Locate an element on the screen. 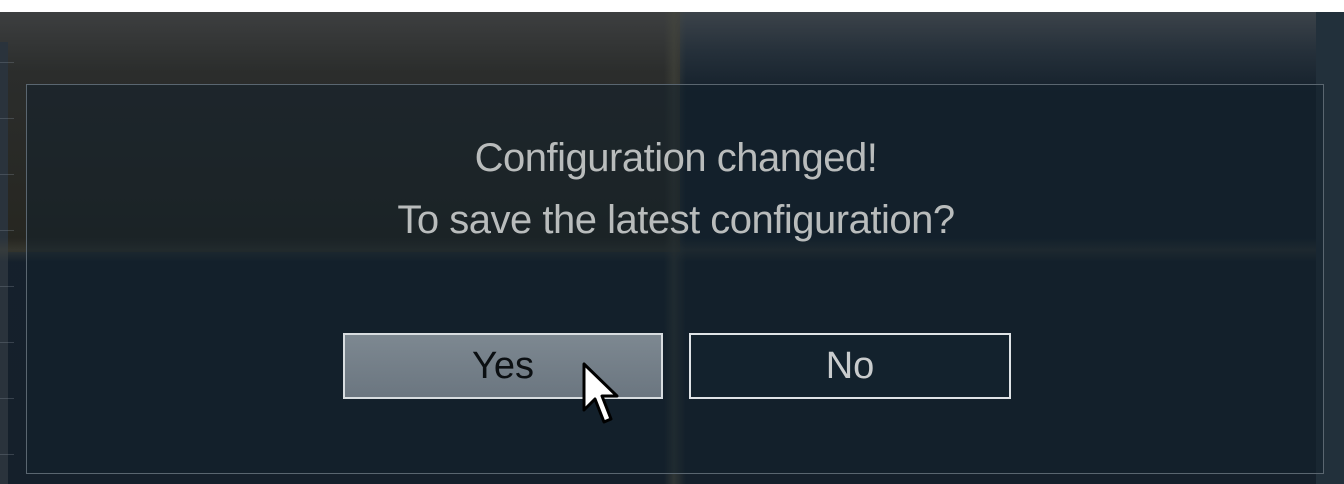  dialog-message-line1: Configuration changed! is located at coordinates (676, 158).